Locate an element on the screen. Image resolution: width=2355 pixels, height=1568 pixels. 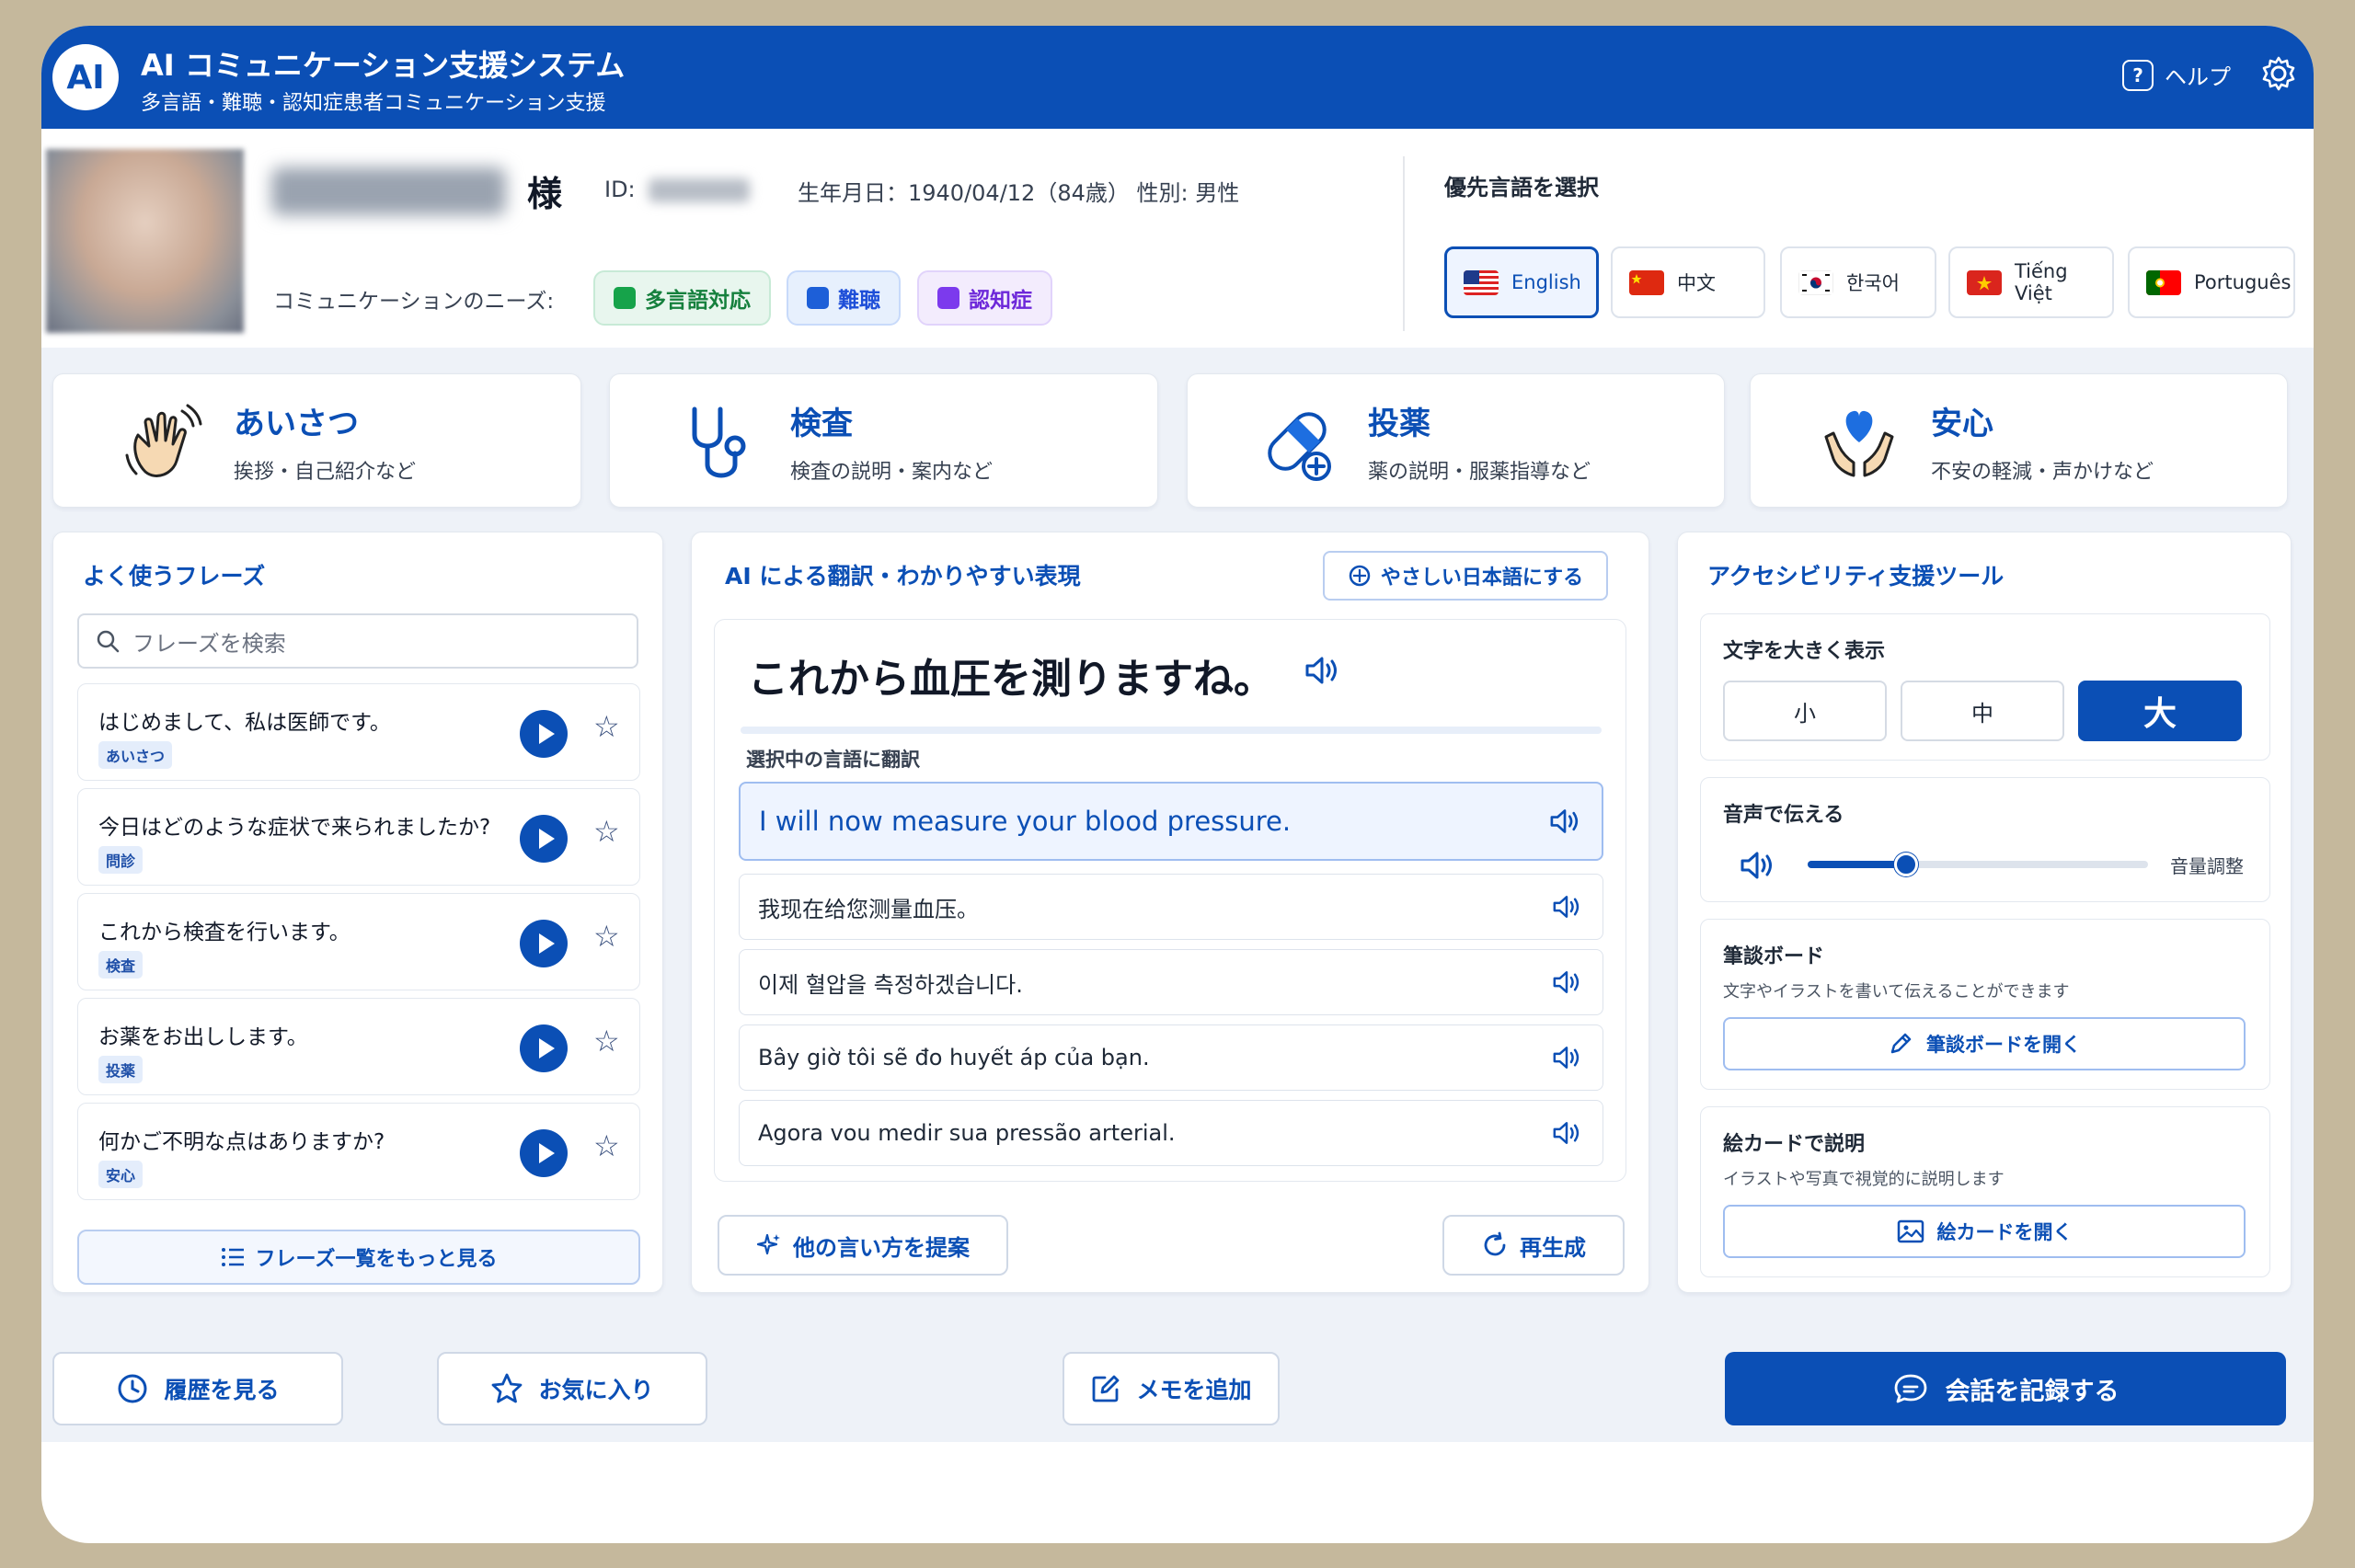
help-label: ヘルプ is located at coordinates (2198, 77).